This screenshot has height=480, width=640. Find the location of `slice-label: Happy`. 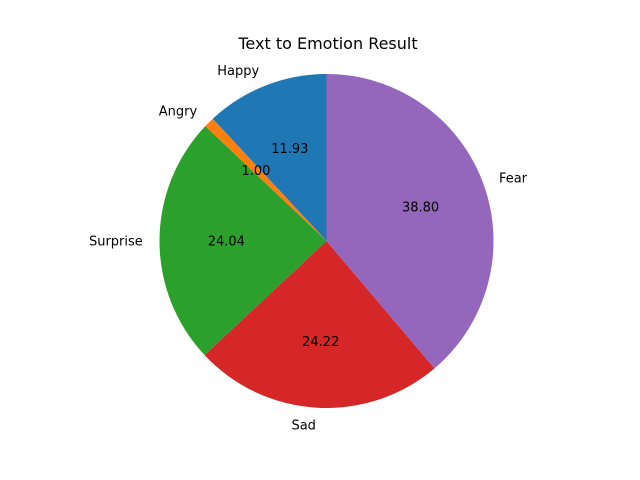

slice-label: Happy is located at coordinates (238, 71).